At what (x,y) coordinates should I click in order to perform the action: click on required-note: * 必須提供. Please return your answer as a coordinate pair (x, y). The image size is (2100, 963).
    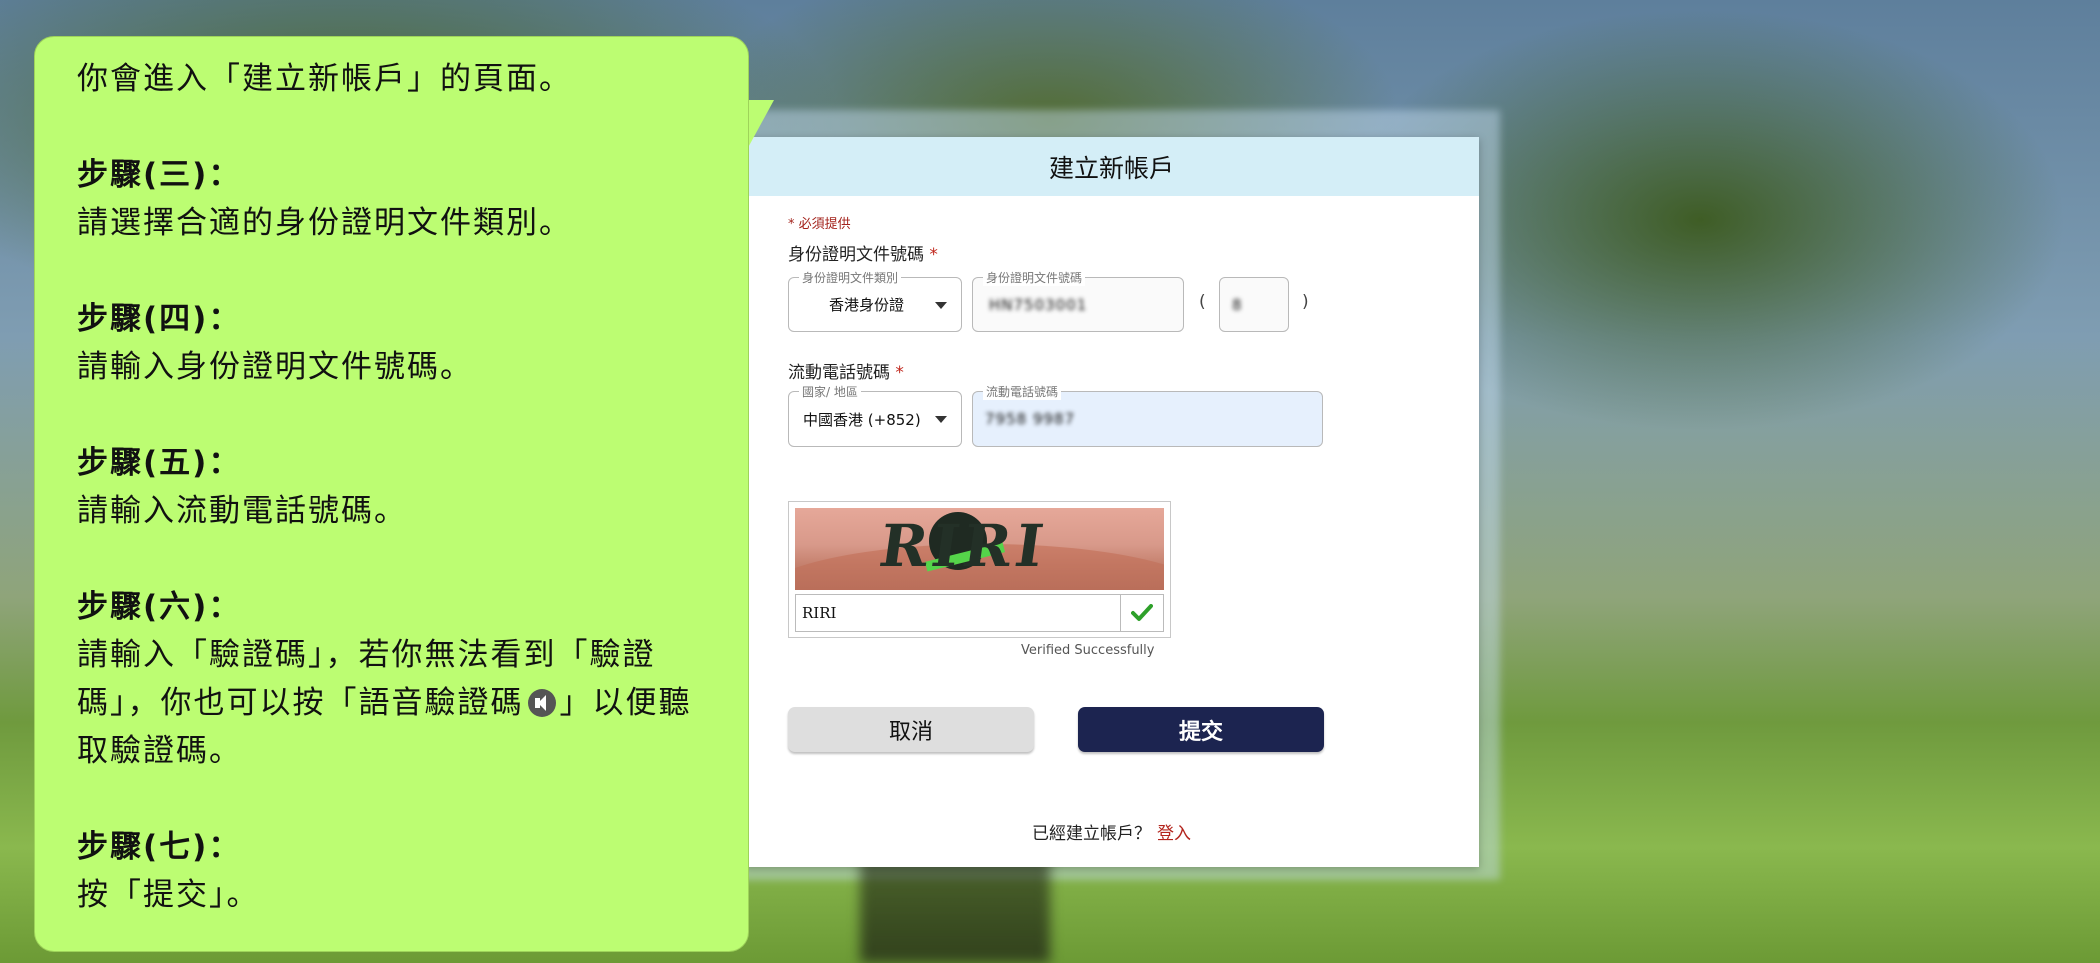
    Looking at the image, I should click on (819, 224).